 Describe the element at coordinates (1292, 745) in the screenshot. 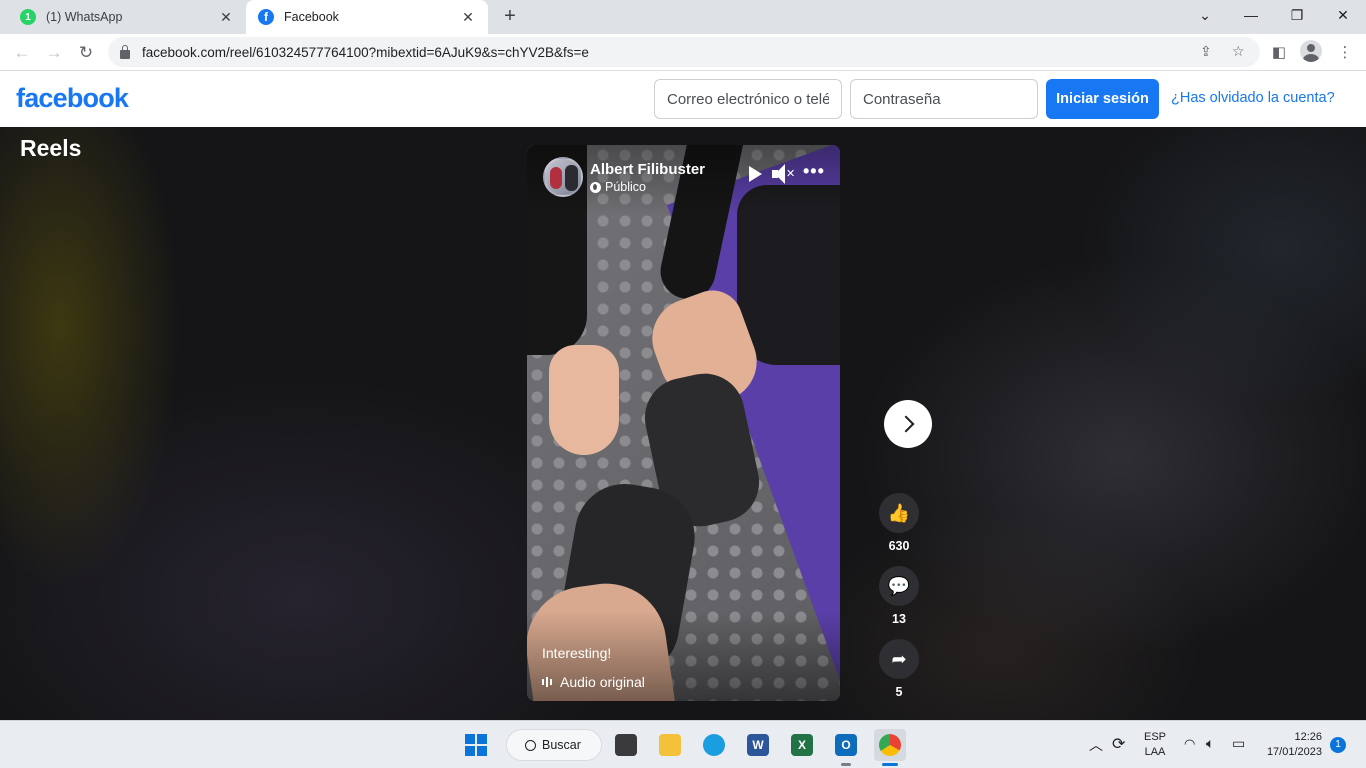

I see `clock: 12:26 17/01/2023` at that location.